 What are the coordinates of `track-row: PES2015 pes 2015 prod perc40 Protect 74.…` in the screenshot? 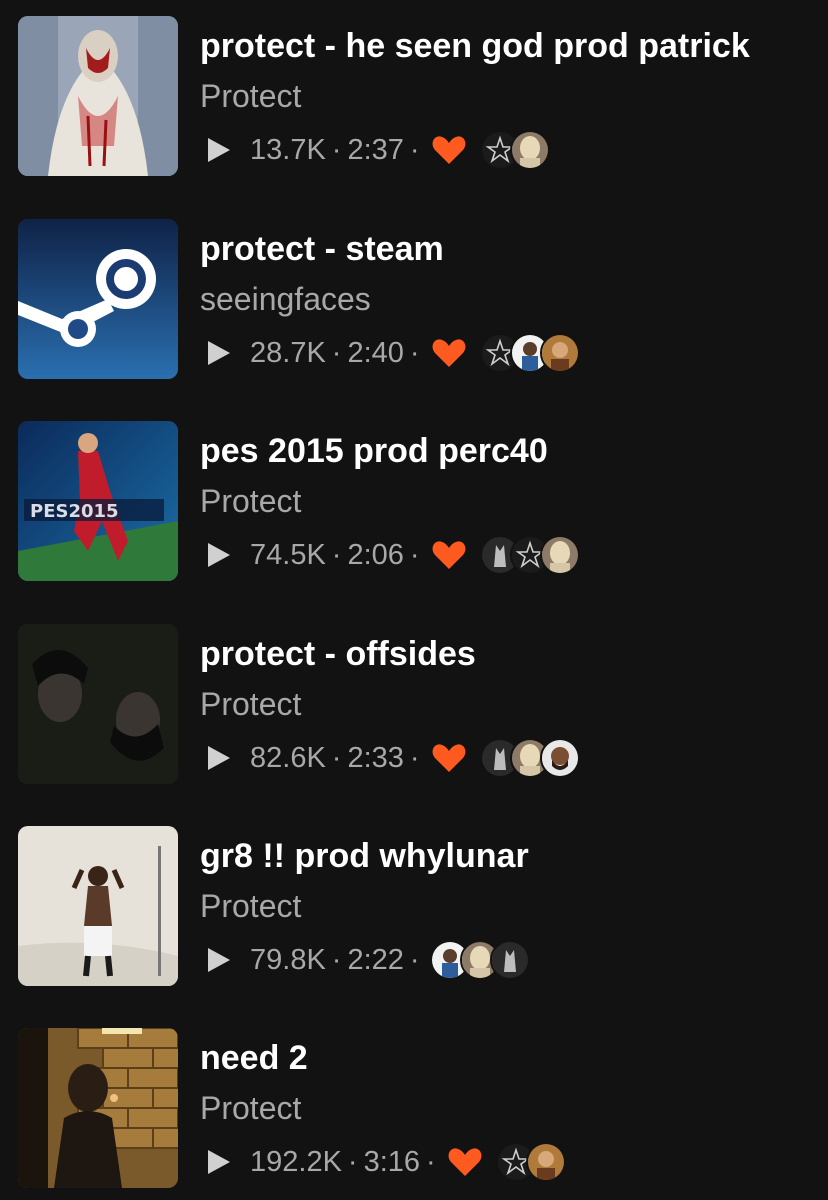 It's located at (414, 502).